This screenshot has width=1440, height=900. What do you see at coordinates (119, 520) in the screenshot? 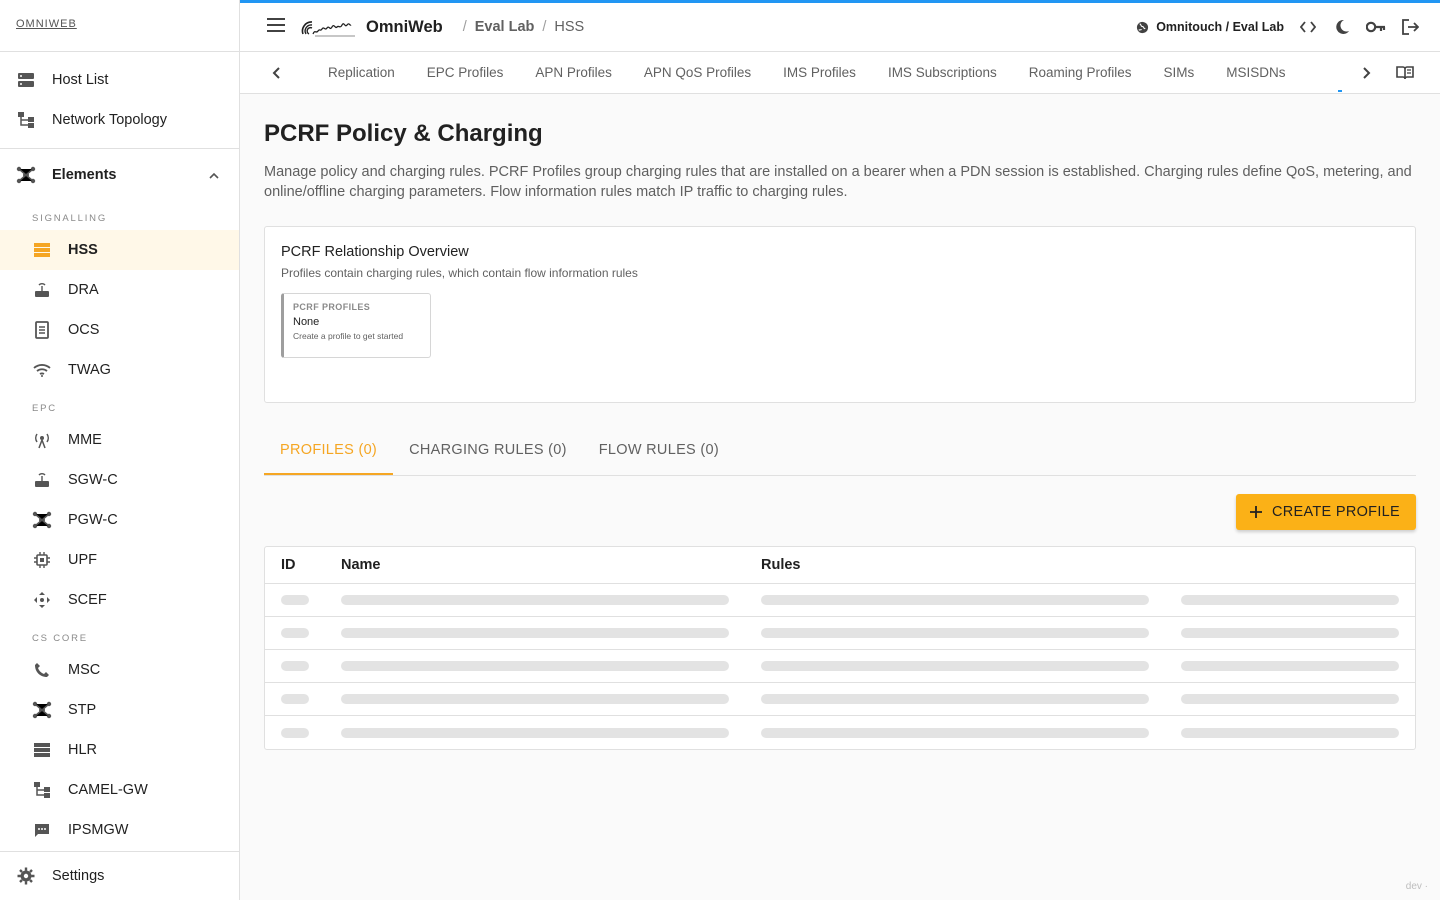
I see `sidebar-item-pgw-c: PGW-C` at bounding box center [119, 520].